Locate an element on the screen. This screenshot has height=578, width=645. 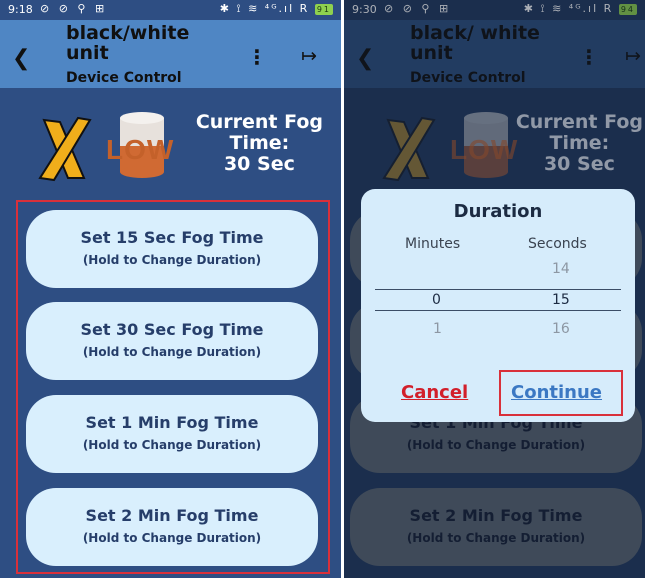
fog-time-label: Time: is located at coordinates (259, 143).